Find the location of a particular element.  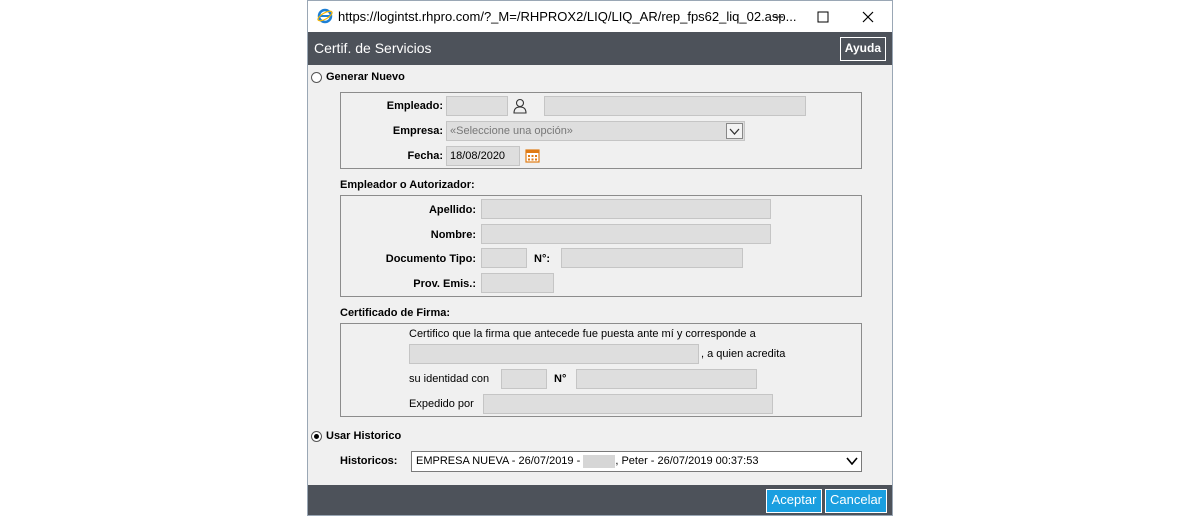

firma-doc-tipo-input is located at coordinates (524, 379).